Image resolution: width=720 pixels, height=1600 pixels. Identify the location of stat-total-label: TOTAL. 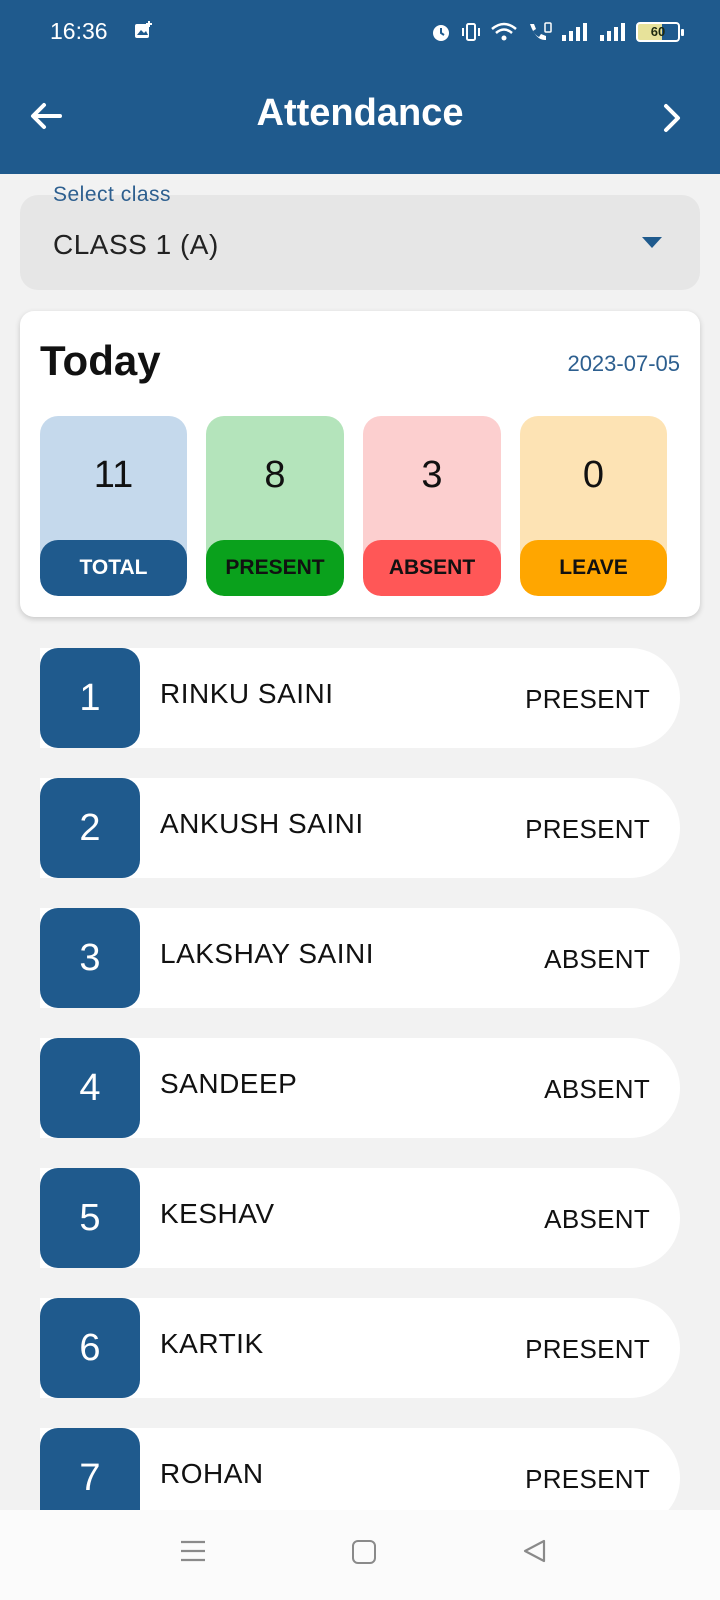
(113, 568).